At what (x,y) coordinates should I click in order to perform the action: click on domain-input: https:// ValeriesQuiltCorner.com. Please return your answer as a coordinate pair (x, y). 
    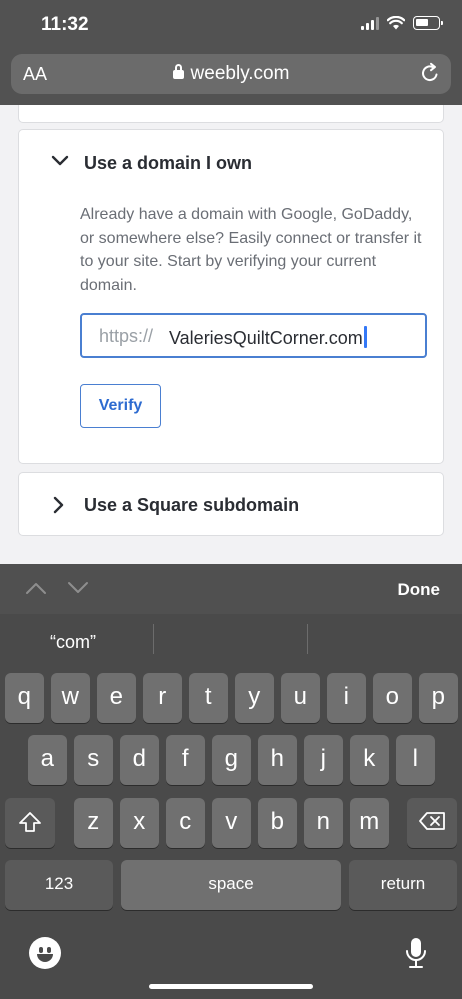
    Looking at the image, I should click on (253, 335).